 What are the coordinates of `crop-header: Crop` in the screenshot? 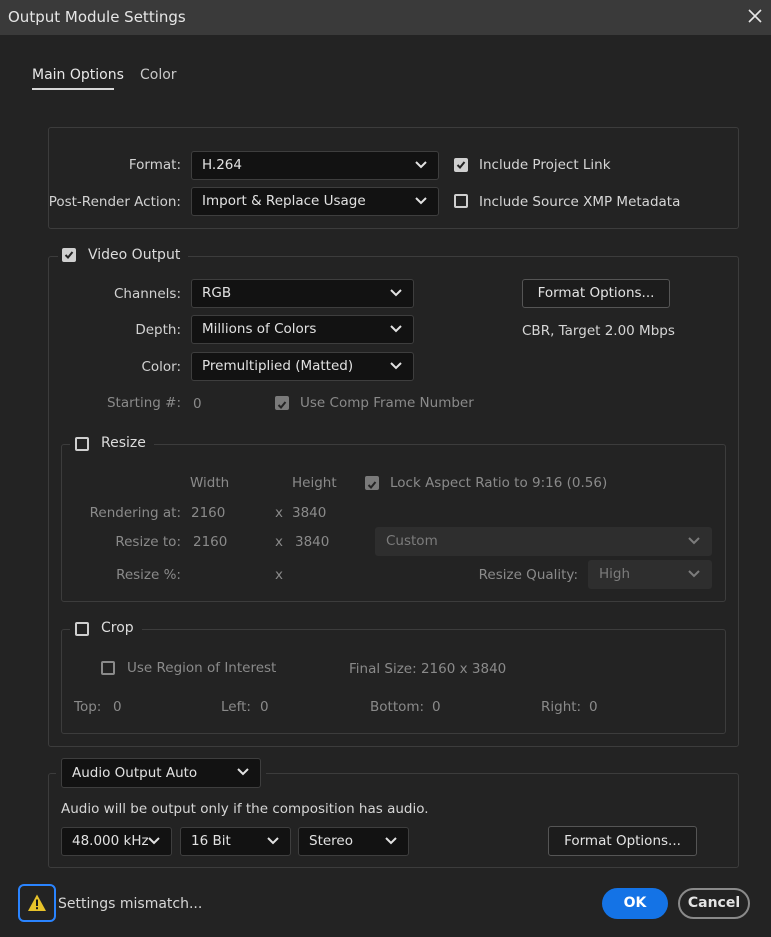 It's located at (106, 629).